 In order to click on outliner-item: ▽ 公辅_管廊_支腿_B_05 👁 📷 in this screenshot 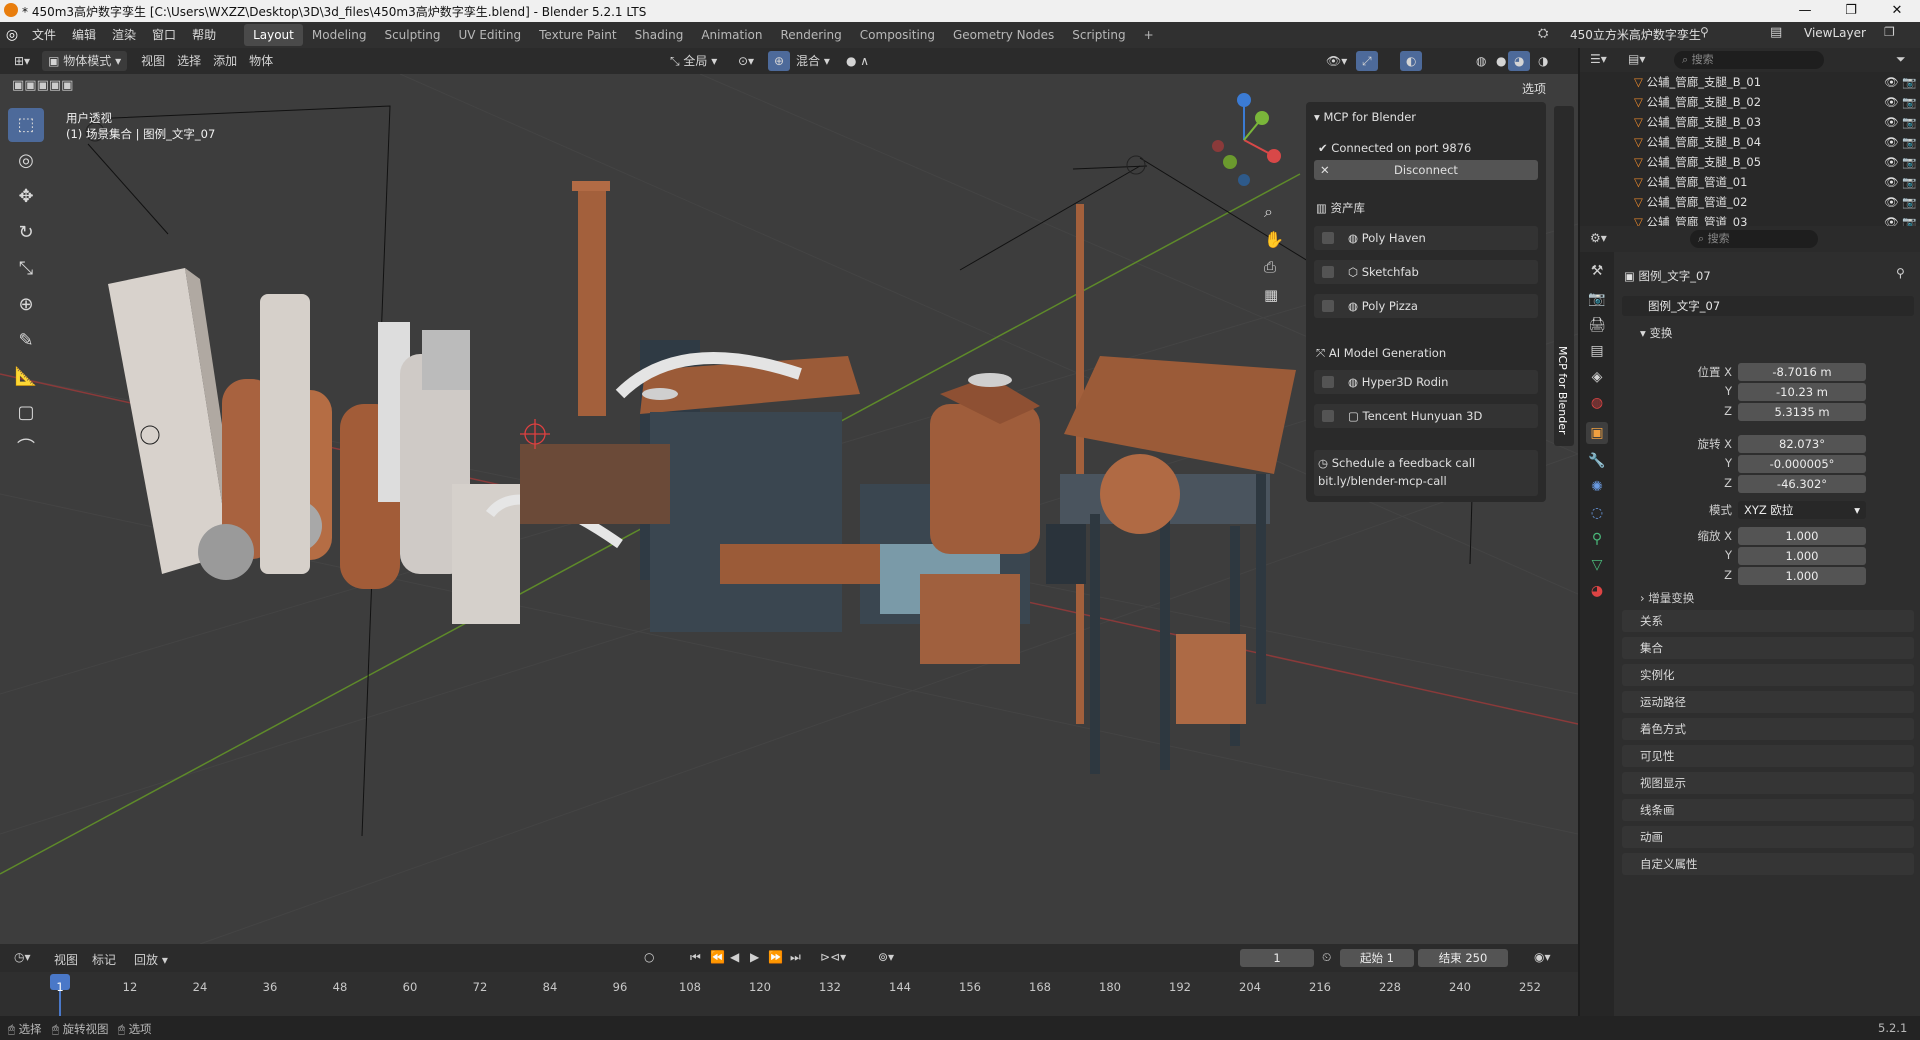, I will do `click(1750, 162)`.